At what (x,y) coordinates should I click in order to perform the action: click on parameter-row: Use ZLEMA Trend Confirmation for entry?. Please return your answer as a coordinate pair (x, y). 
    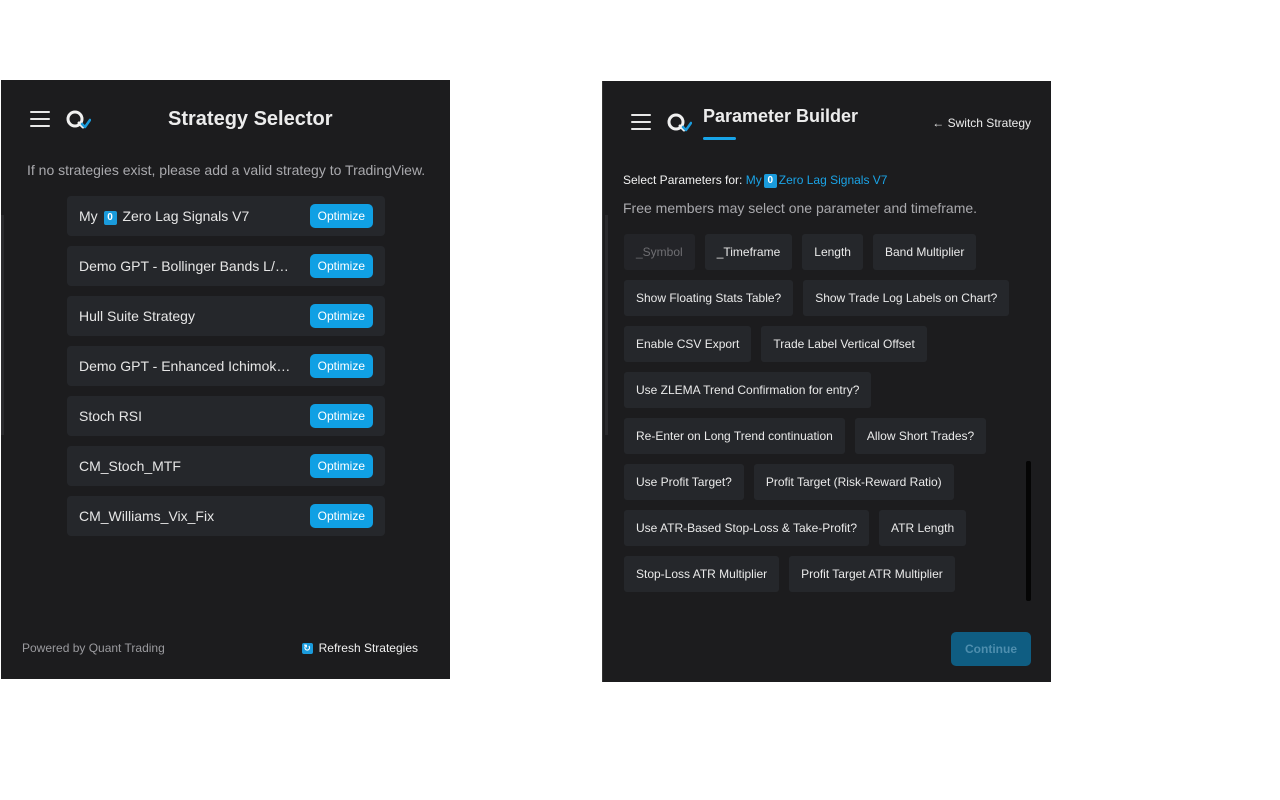
    Looking at the image, I should click on (821, 390).